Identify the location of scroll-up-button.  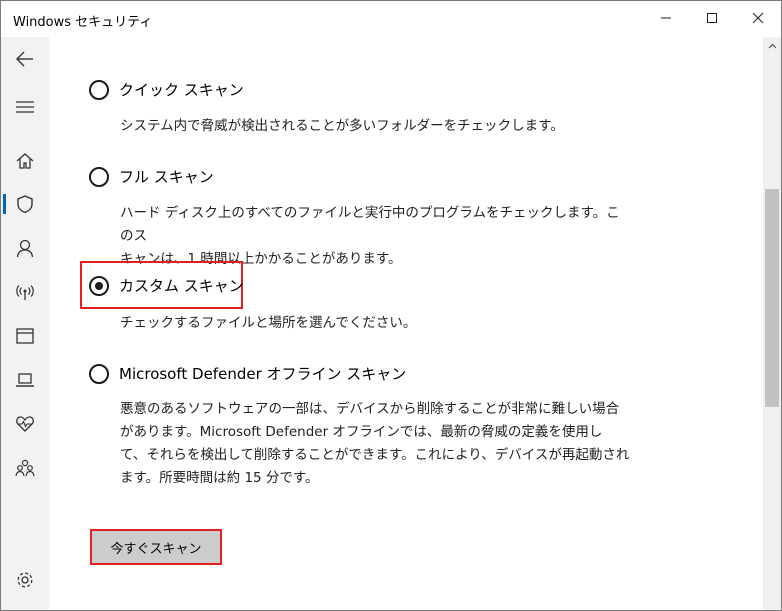
(772, 46).